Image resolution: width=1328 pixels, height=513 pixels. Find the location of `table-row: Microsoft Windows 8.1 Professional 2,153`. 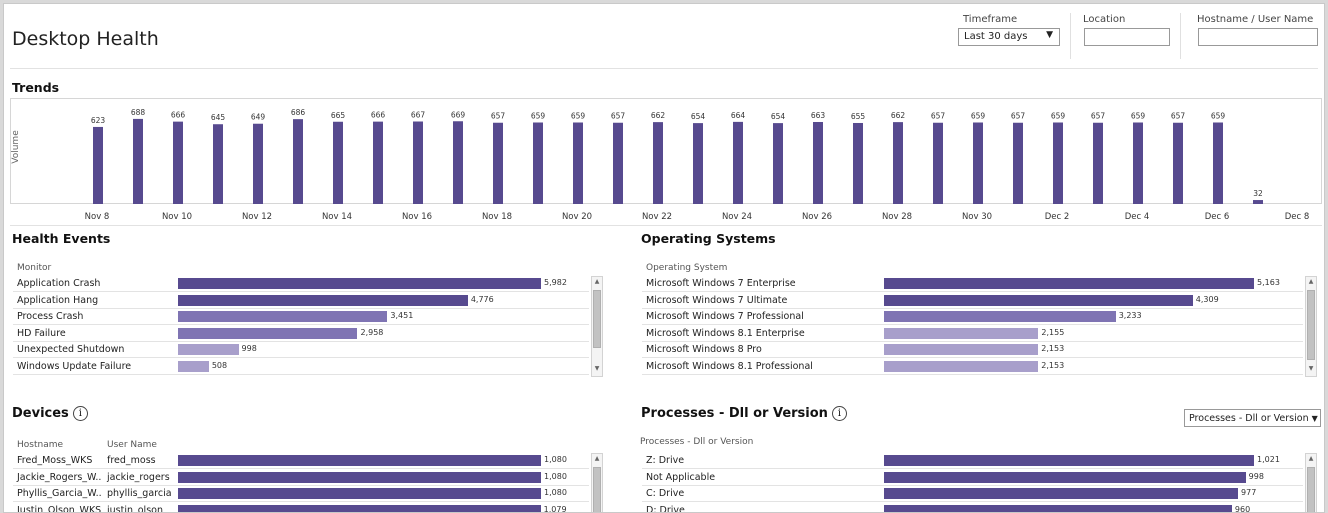

table-row: Microsoft Windows 8.1 Professional 2,153 is located at coordinates (972, 367).